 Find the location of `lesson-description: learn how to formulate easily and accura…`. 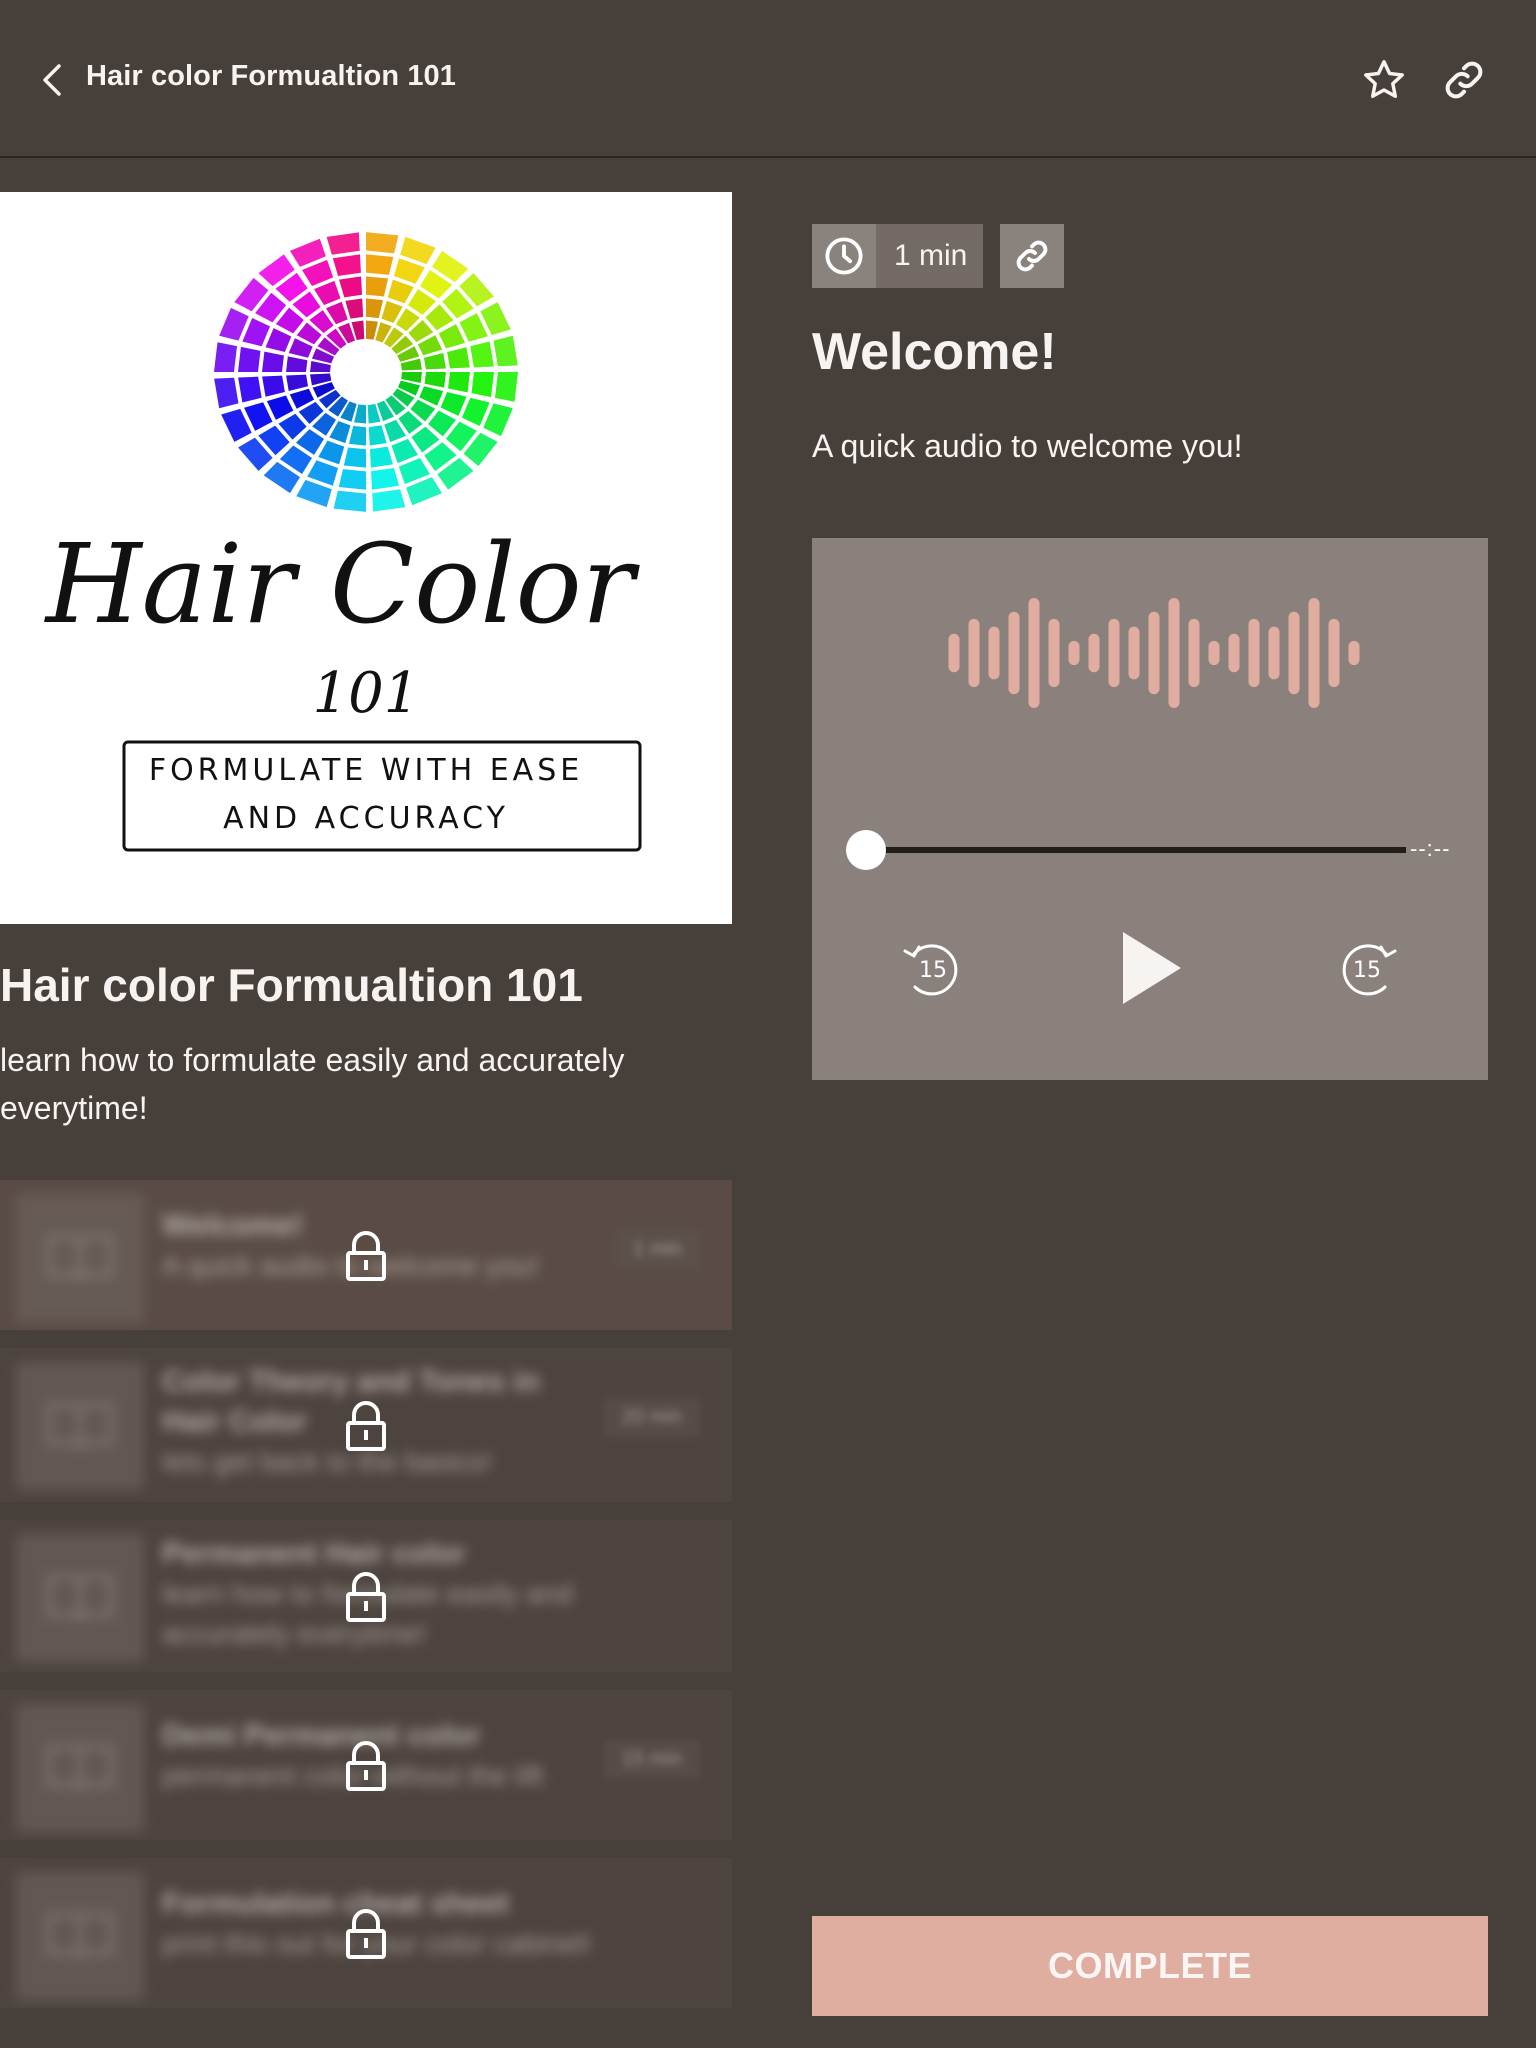

lesson-description: learn how to formulate easily and accura… is located at coordinates (367, 1613).